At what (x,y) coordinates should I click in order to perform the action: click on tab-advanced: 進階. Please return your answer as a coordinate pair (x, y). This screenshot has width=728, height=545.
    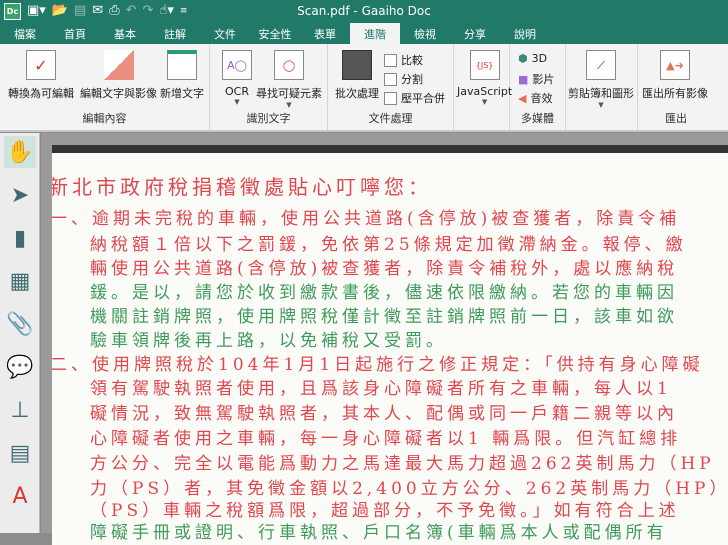
    Looking at the image, I should click on (375, 33).